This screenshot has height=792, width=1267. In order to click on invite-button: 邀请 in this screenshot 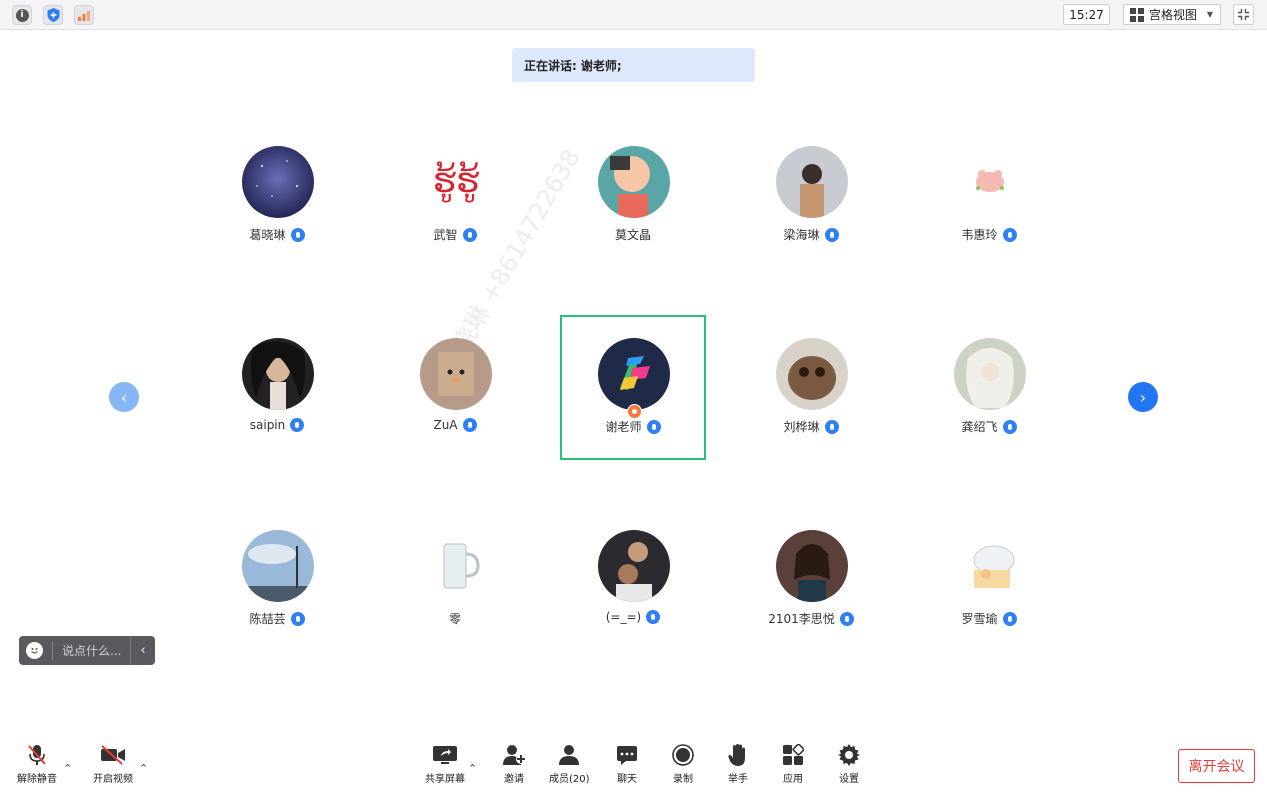, I will do `click(514, 763)`.